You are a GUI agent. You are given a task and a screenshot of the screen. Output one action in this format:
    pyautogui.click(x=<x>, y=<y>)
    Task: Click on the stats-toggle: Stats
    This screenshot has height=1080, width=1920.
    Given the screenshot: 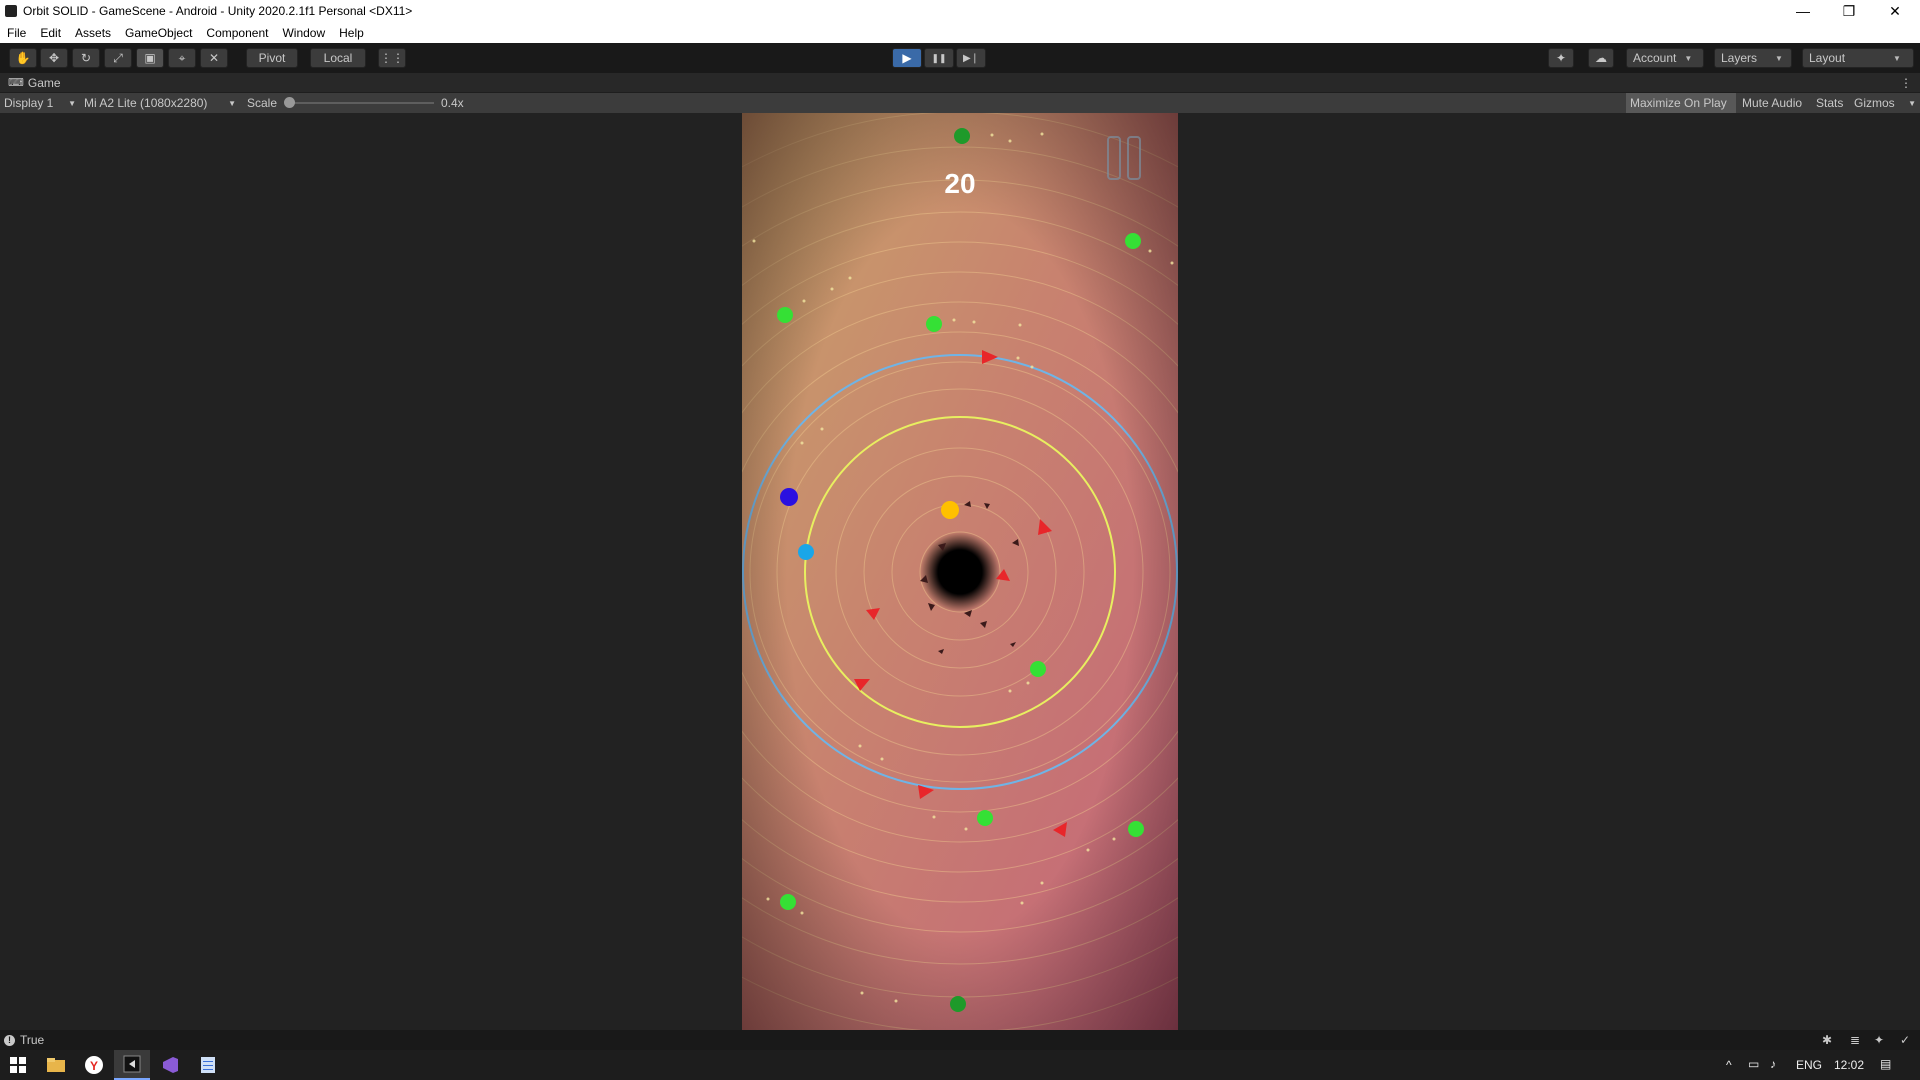 What is the action you would take?
    pyautogui.click(x=1830, y=103)
    